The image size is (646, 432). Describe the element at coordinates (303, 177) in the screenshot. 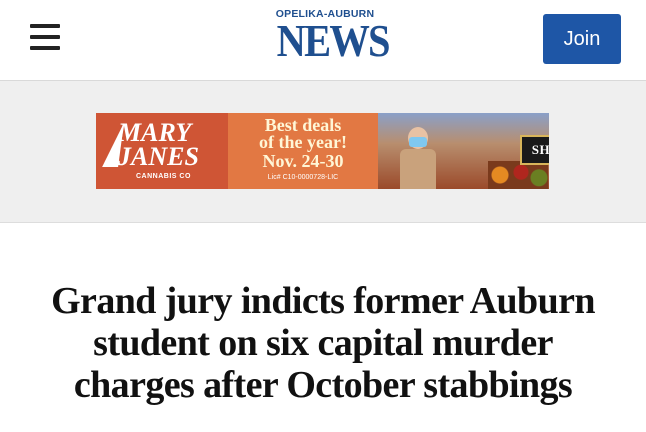

I see `ad-license-text: Lic# C10-0000728-LIC` at that location.